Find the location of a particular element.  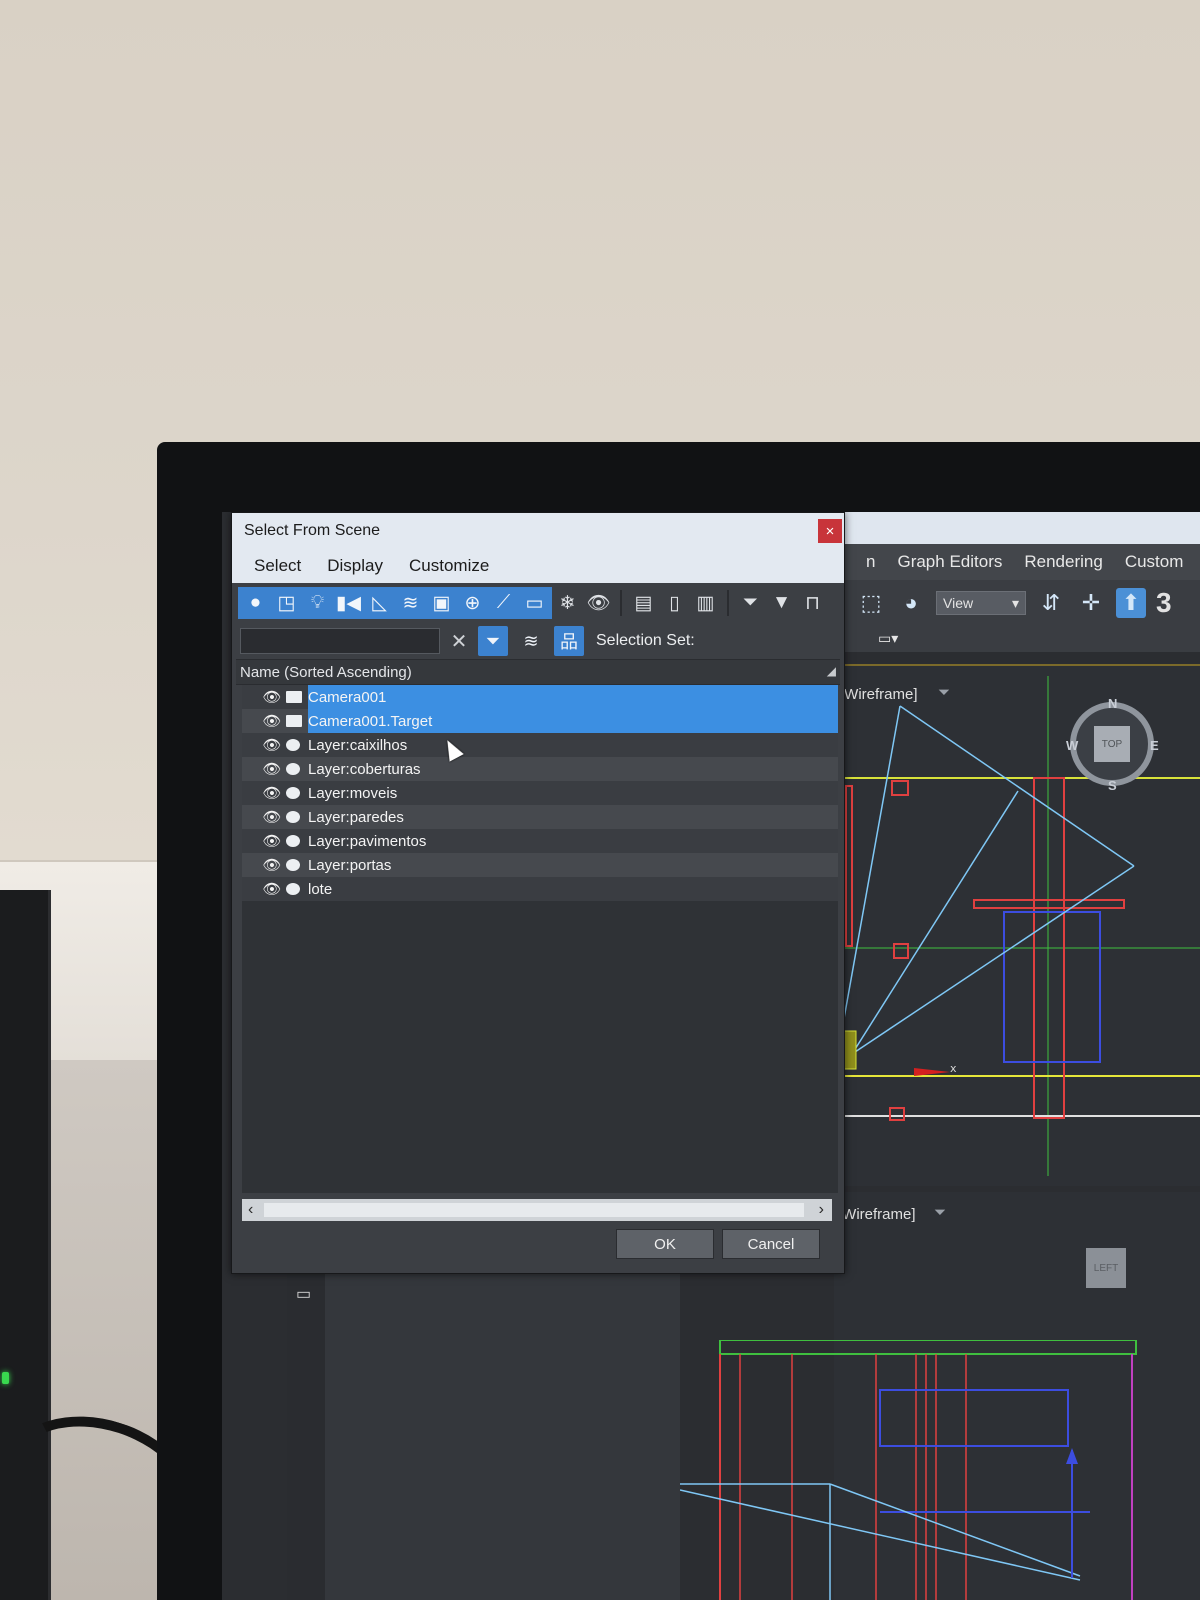

list-item-label: lote is located at coordinates (320, 889).